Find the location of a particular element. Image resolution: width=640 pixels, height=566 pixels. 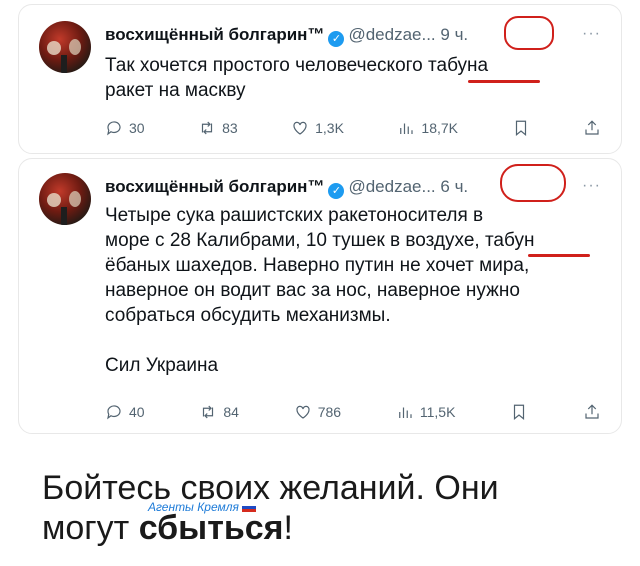

tweet-line: Четыре сука рашистских ракетоносителя в is located at coordinates (294, 215).